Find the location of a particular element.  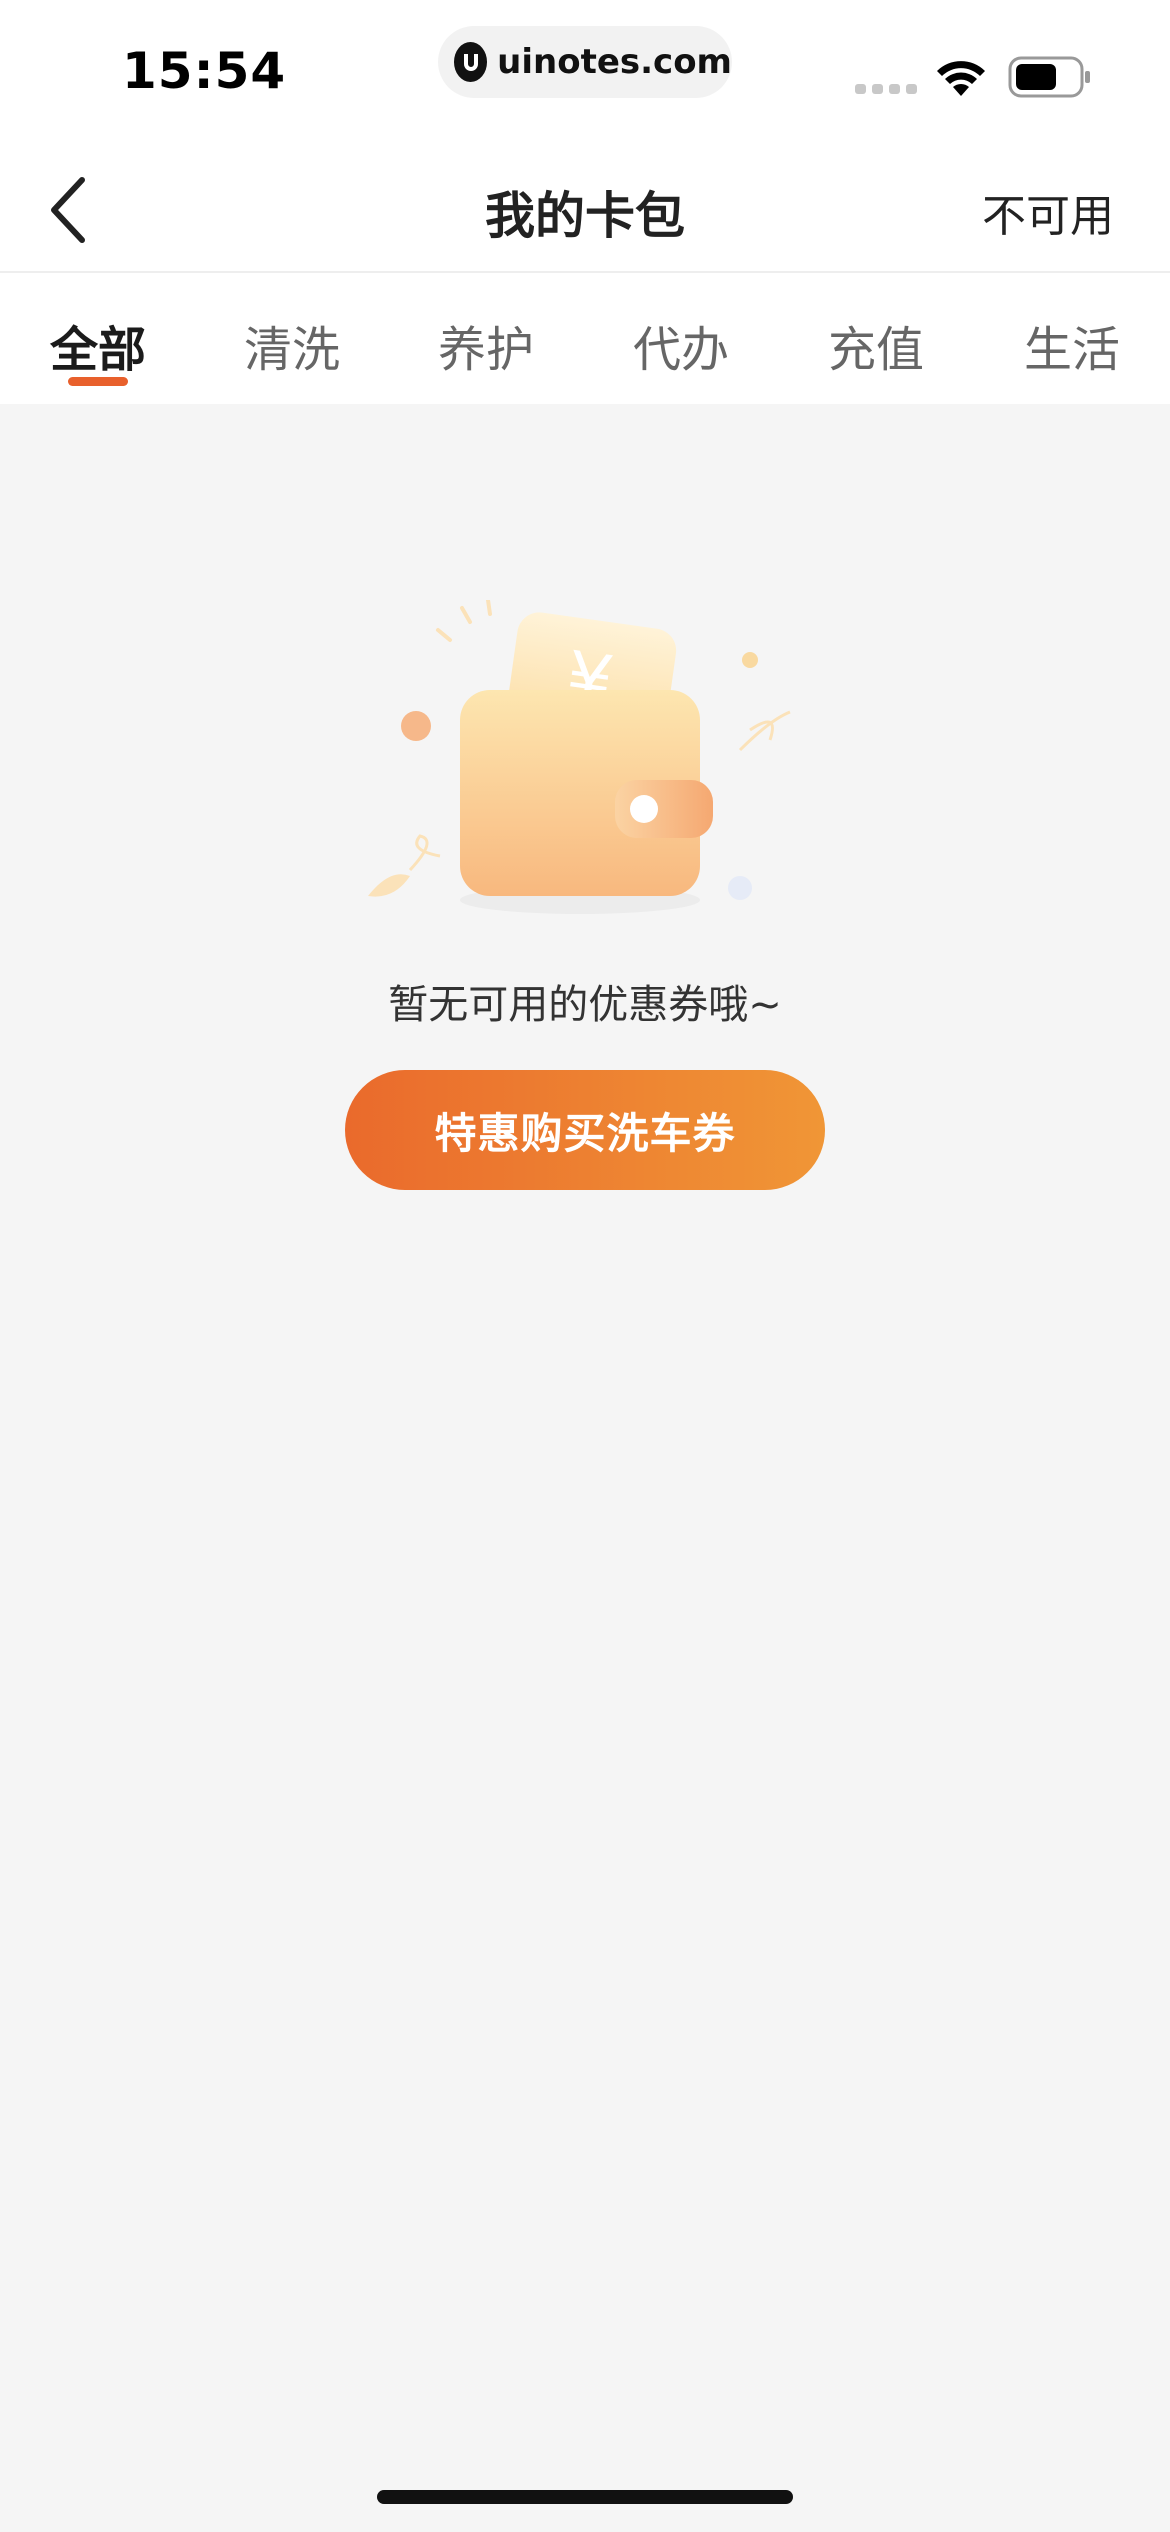

wallet-coupon-icon: ¥ is located at coordinates (579, 757).